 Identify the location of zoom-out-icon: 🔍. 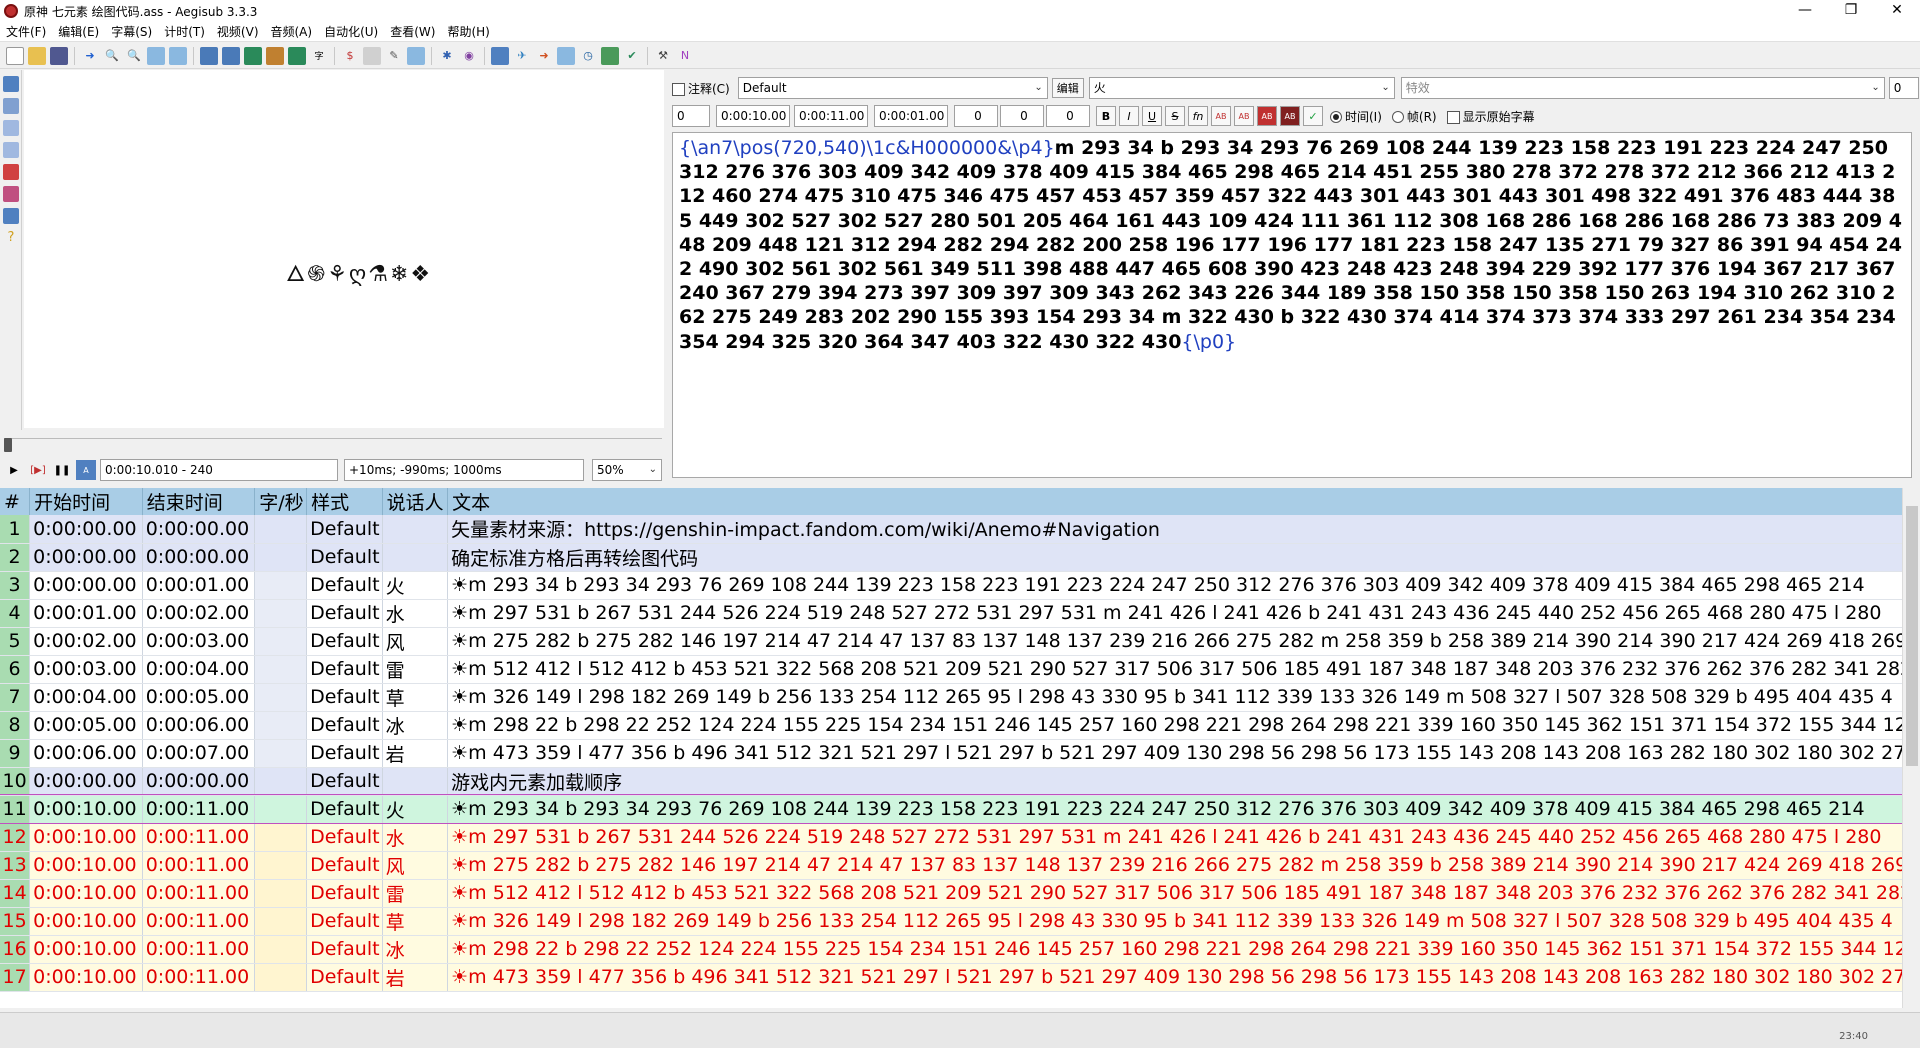
(134, 56).